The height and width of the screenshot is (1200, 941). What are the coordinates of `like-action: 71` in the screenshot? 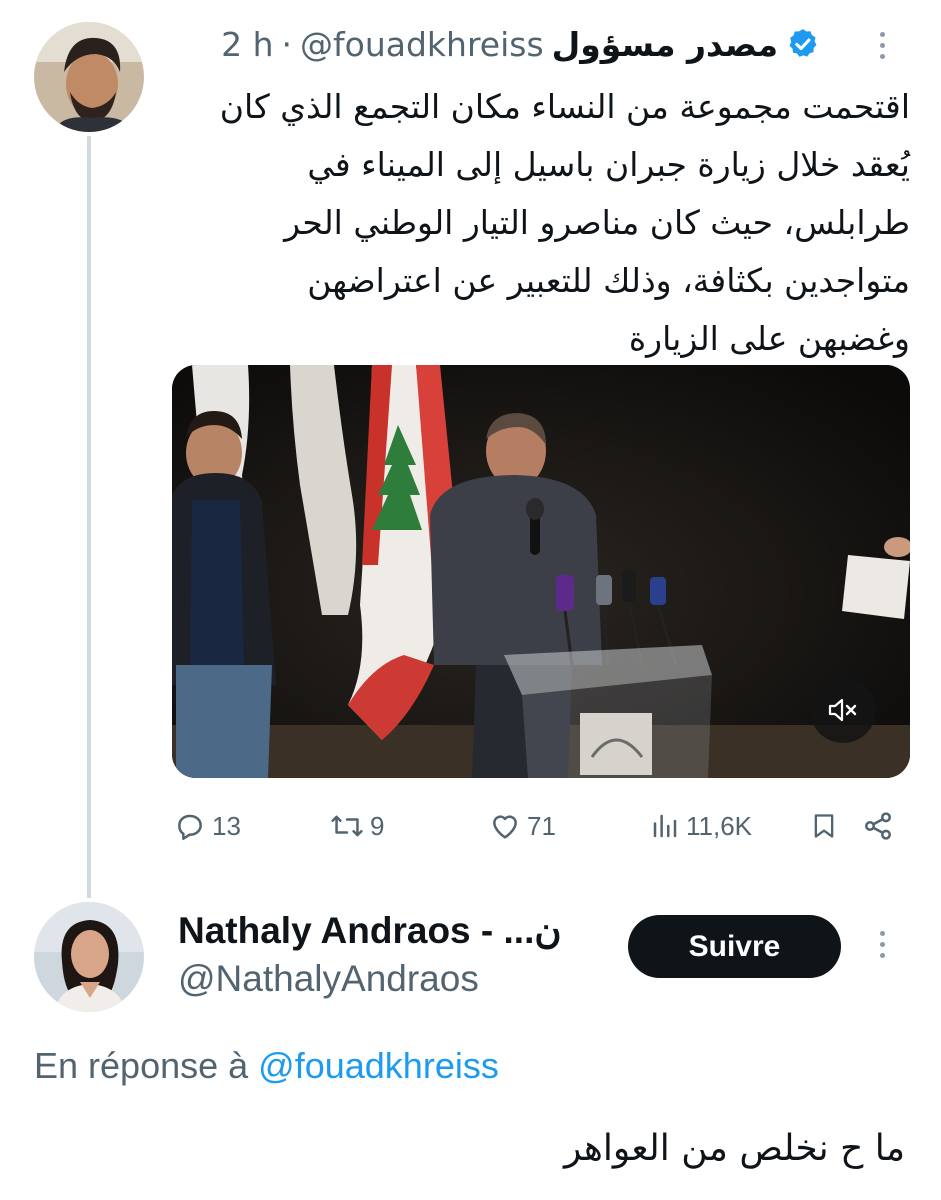 It's located at (522, 826).